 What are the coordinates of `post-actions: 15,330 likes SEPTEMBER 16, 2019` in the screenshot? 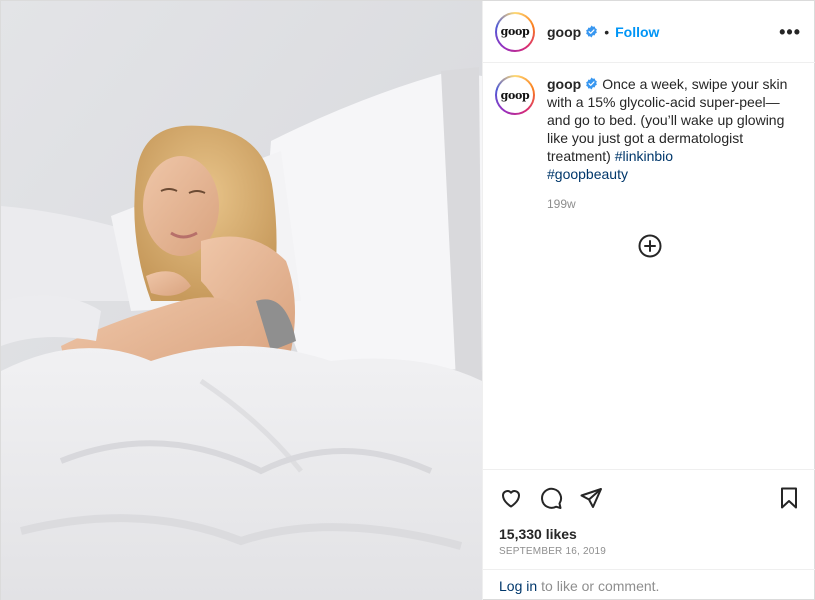 It's located at (649, 519).